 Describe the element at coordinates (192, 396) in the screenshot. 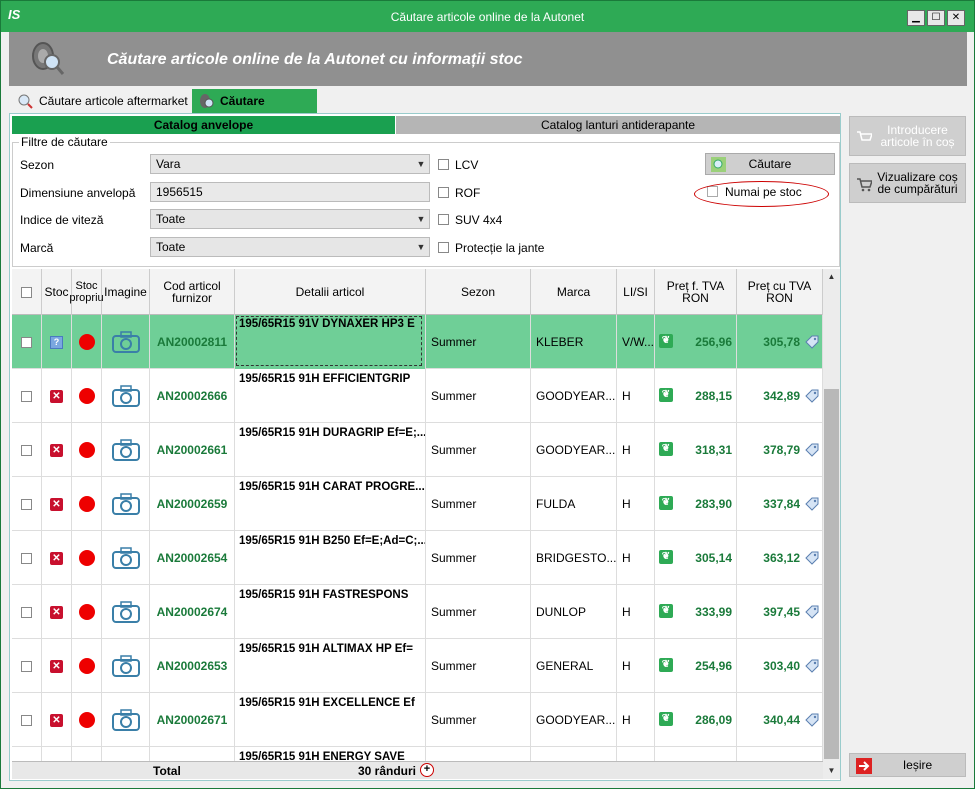

I see `article-code: AN20002666` at that location.